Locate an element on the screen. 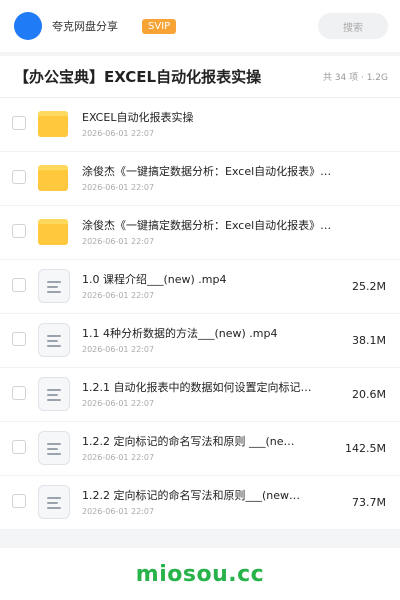 This screenshot has width=400, height=600. item-name: 1.0 课程介绍___(new) .mp4 is located at coordinates (154, 279).